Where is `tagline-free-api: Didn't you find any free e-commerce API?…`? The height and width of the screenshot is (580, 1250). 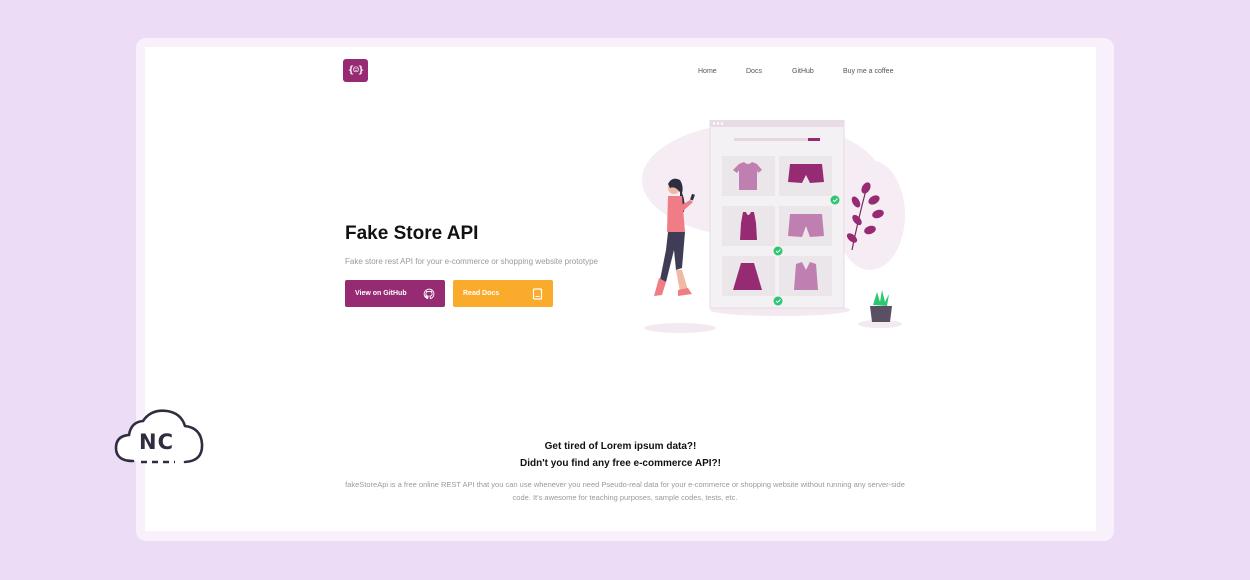 tagline-free-api: Didn't you find any free e-commerce API?… is located at coordinates (620, 463).